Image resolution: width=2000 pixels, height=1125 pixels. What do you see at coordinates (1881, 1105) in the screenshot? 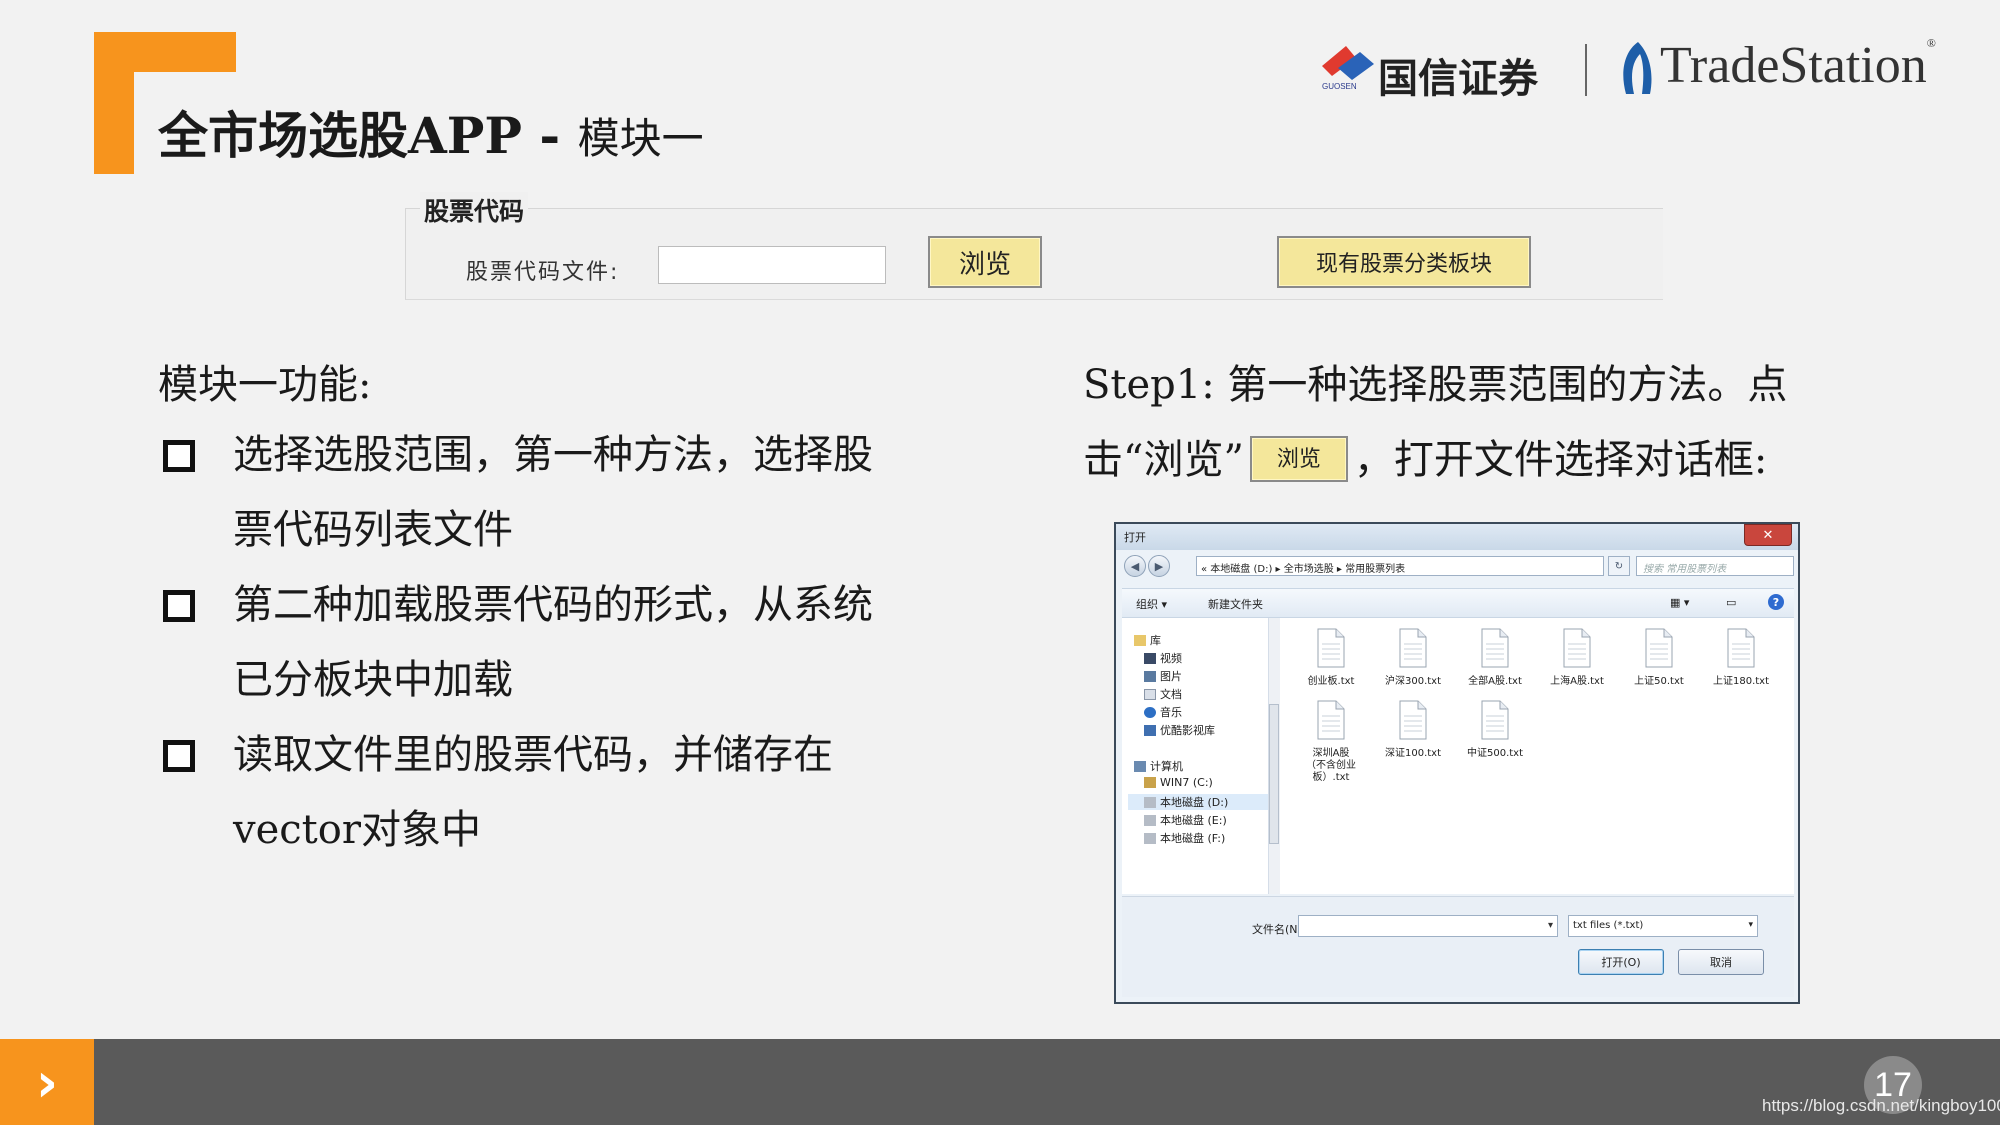
I see `watermark: https://blog.csdn.net/kingboy100` at bounding box center [1881, 1105].